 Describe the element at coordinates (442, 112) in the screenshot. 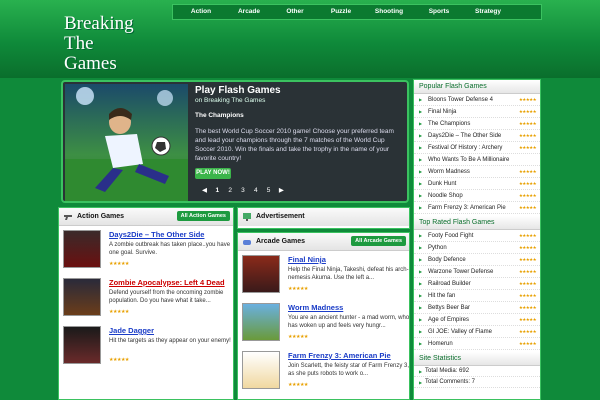

I see `game-link: Final Ninja` at that location.